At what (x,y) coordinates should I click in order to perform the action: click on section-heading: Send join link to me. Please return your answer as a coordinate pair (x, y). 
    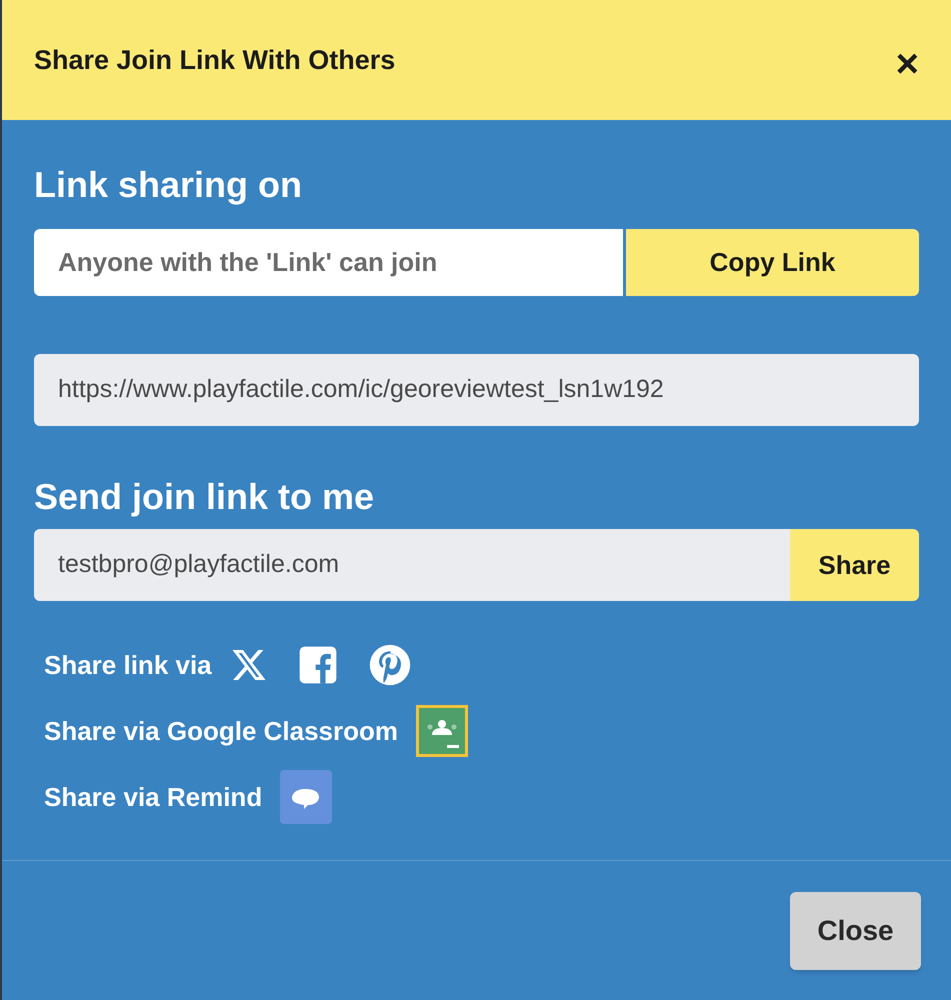
    Looking at the image, I should click on (205, 497).